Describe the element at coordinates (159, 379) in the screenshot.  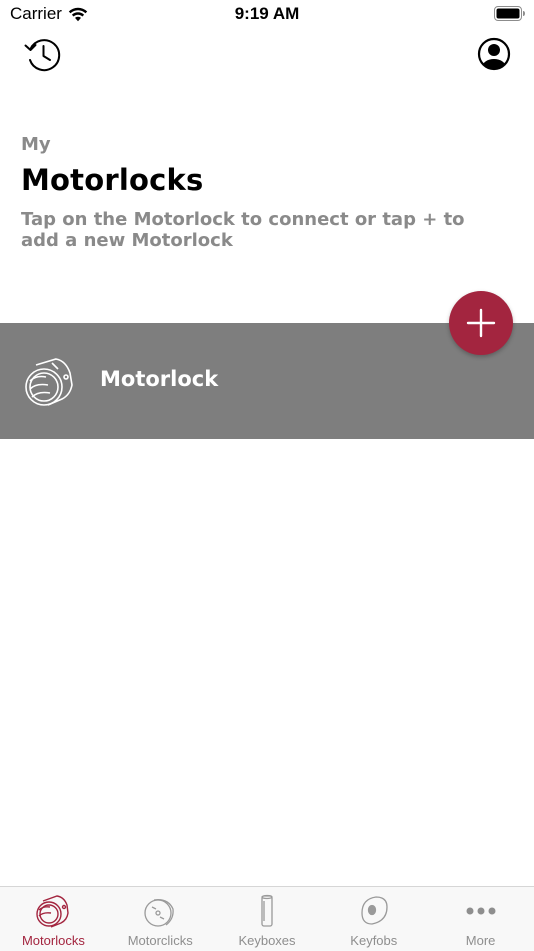
I see `device-label: Motorlock` at that location.